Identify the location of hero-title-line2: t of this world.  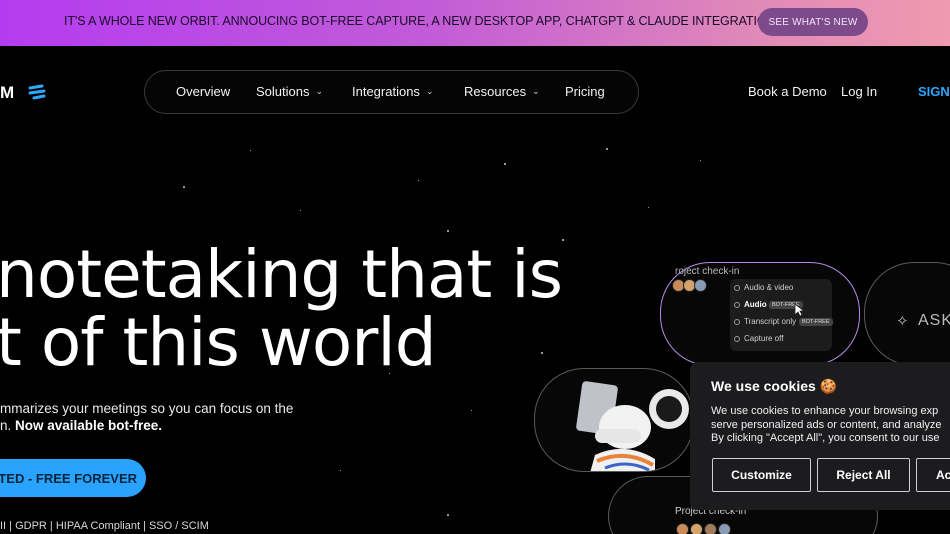
(218, 342).